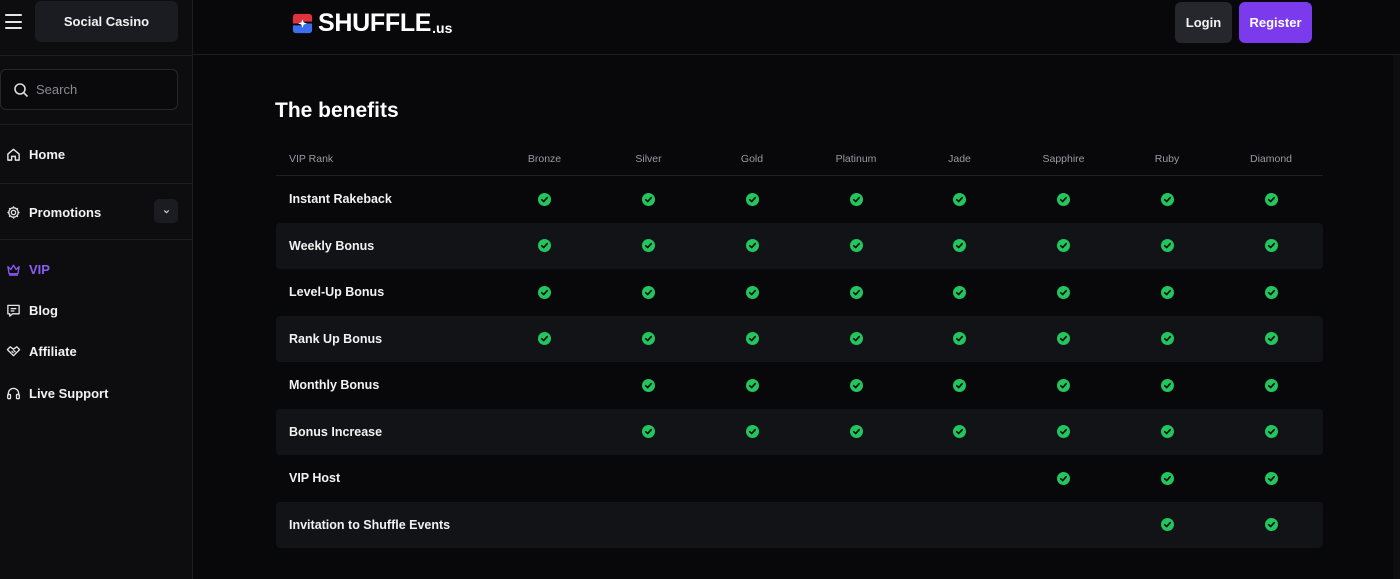 The height and width of the screenshot is (579, 1400). What do you see at coordinates (106, 21) in the screenshot?
I see `social-casino-button: Social Casino` at bounding box center [106, 21].